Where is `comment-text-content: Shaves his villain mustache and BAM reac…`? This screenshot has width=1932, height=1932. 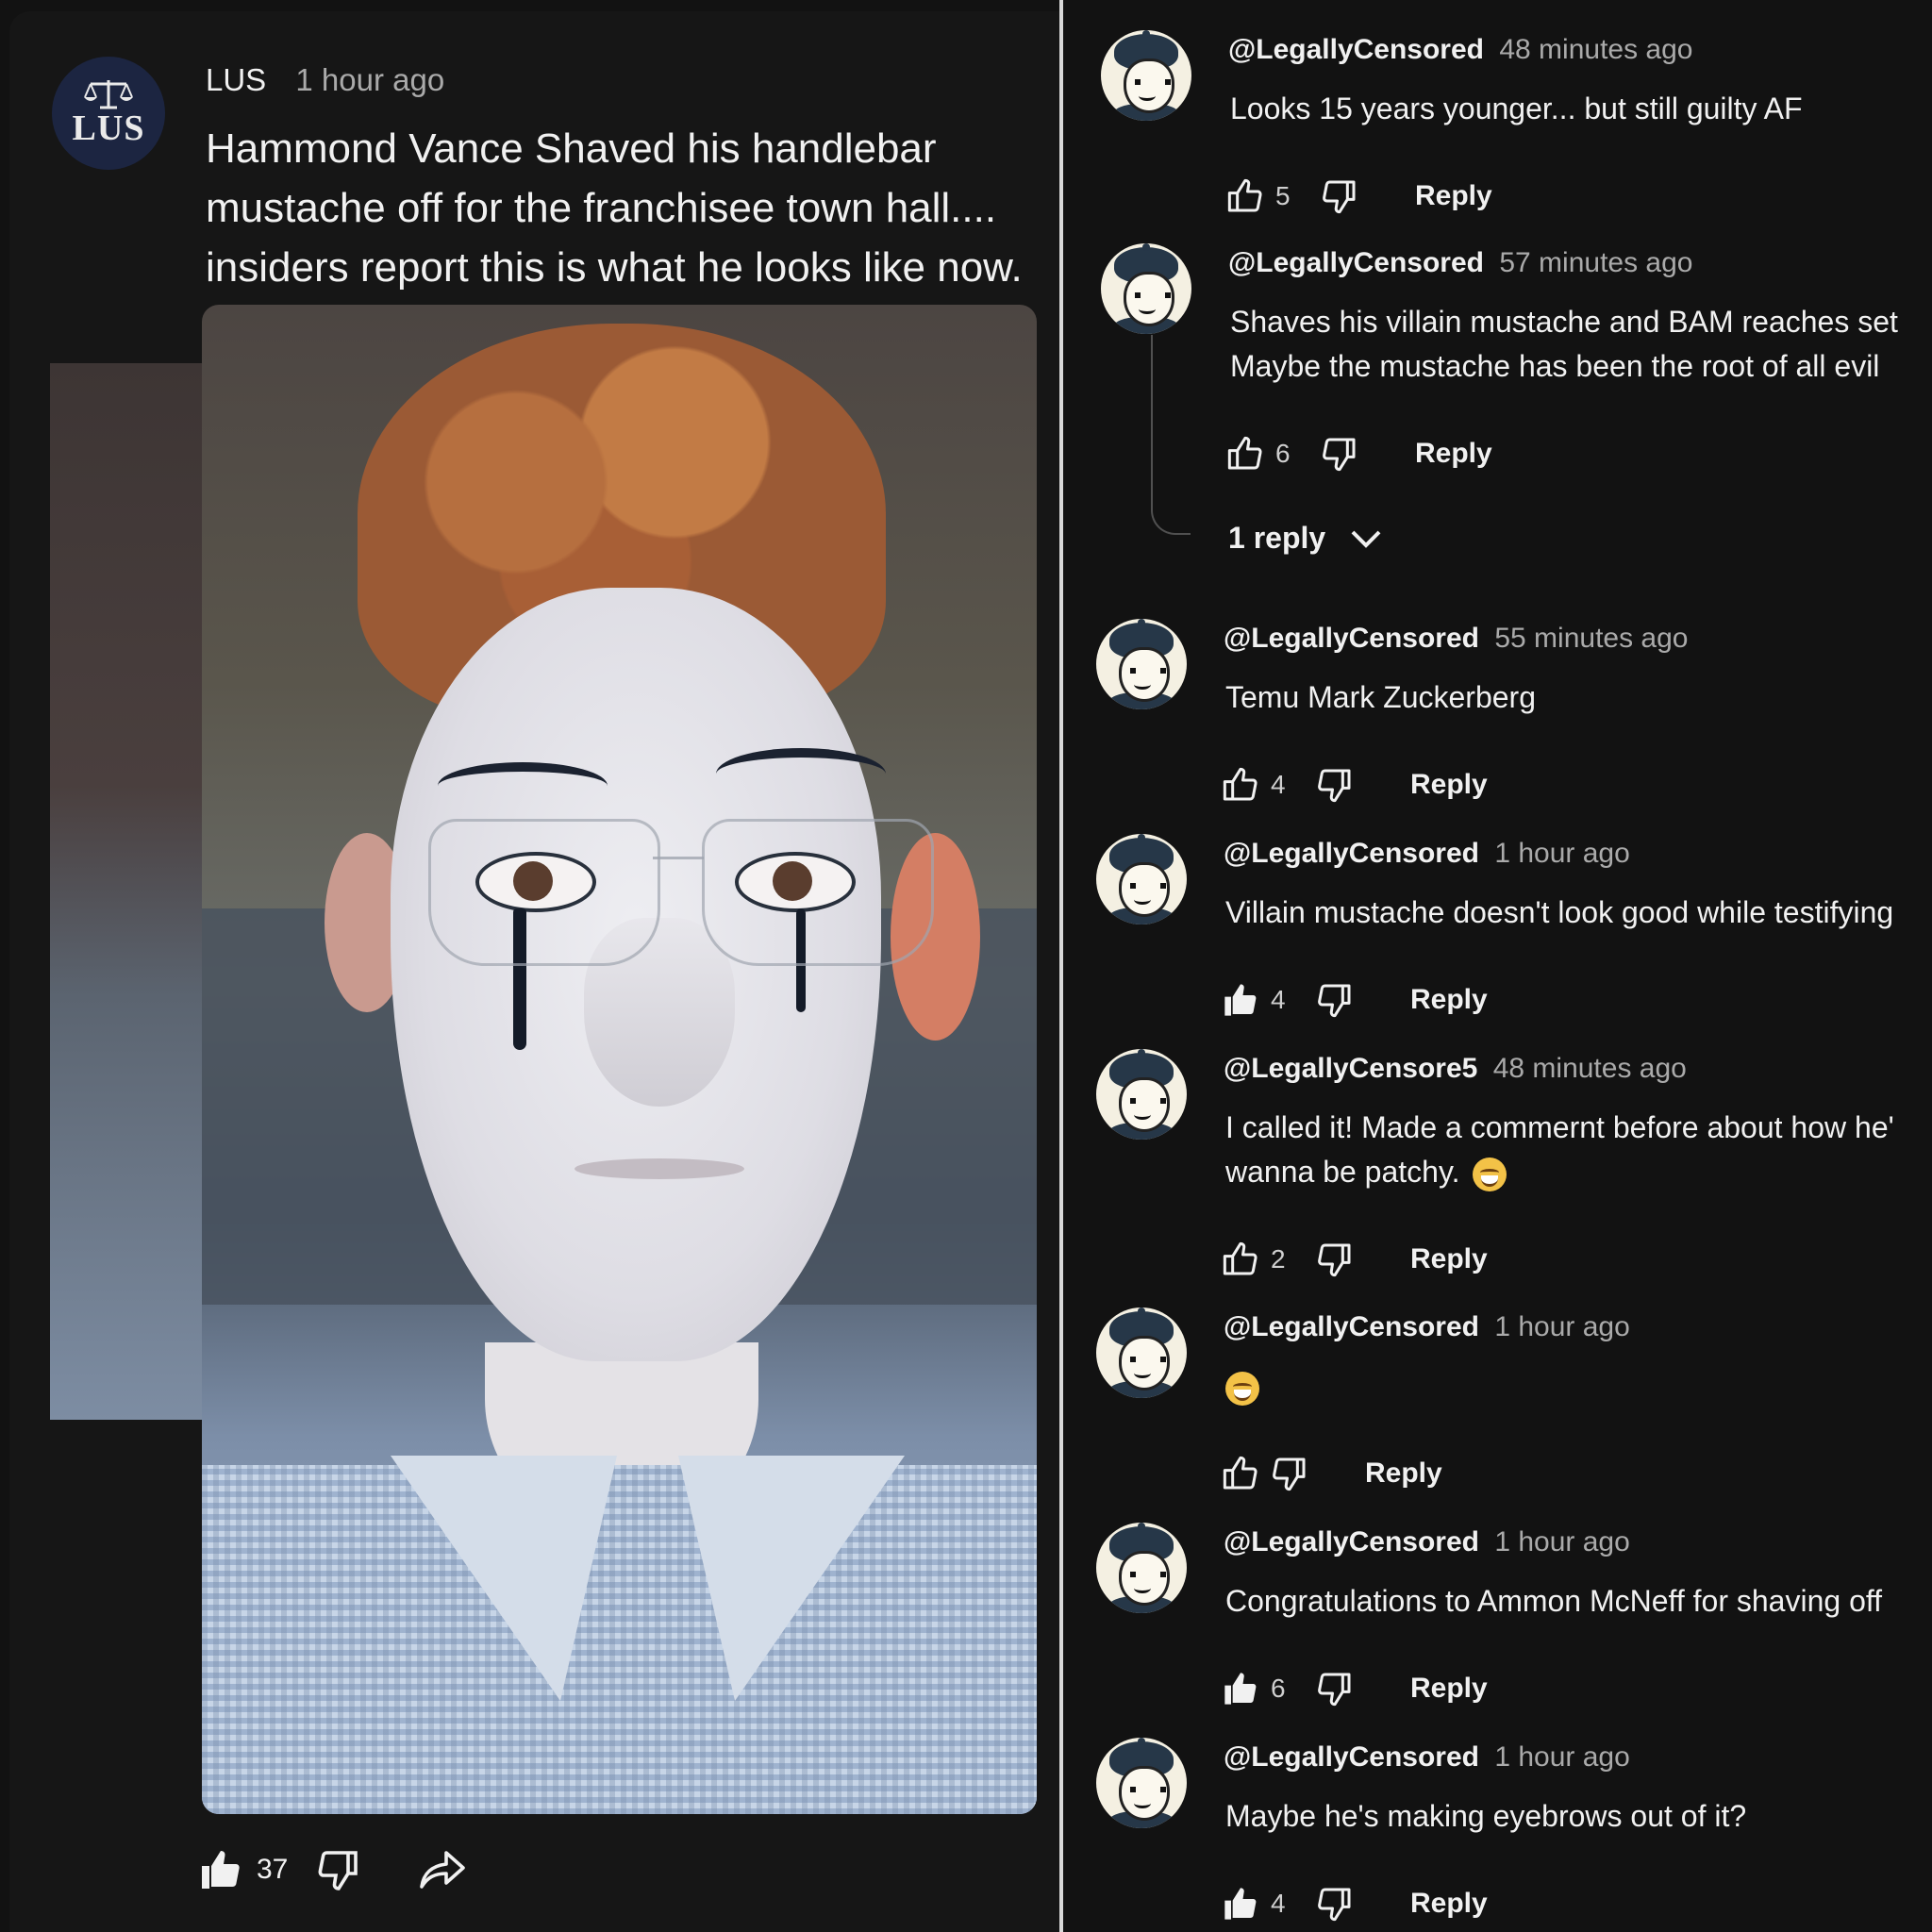 comment-text-content: Shaves his villain mustache and BAM reac… is located at coordinates (1564, 344).